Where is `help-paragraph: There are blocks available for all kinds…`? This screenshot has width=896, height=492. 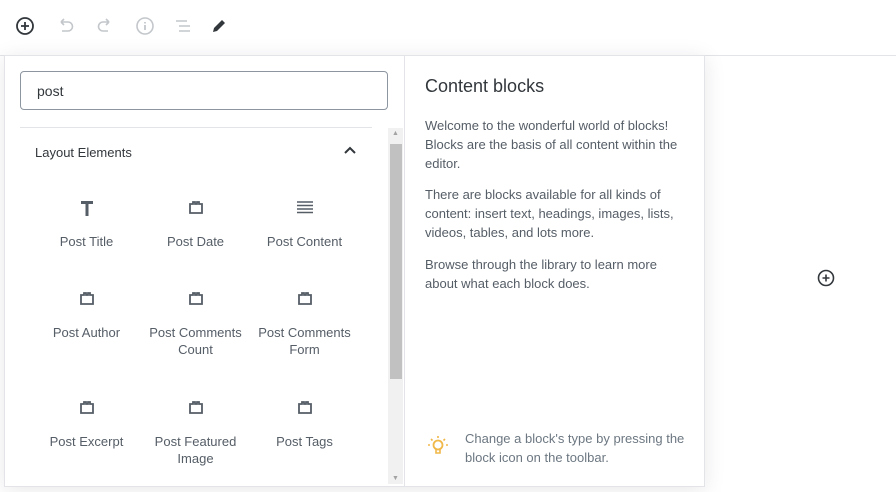 help-paragraph: There are blocks available for all kinds… is located at coordinates (549, 213).